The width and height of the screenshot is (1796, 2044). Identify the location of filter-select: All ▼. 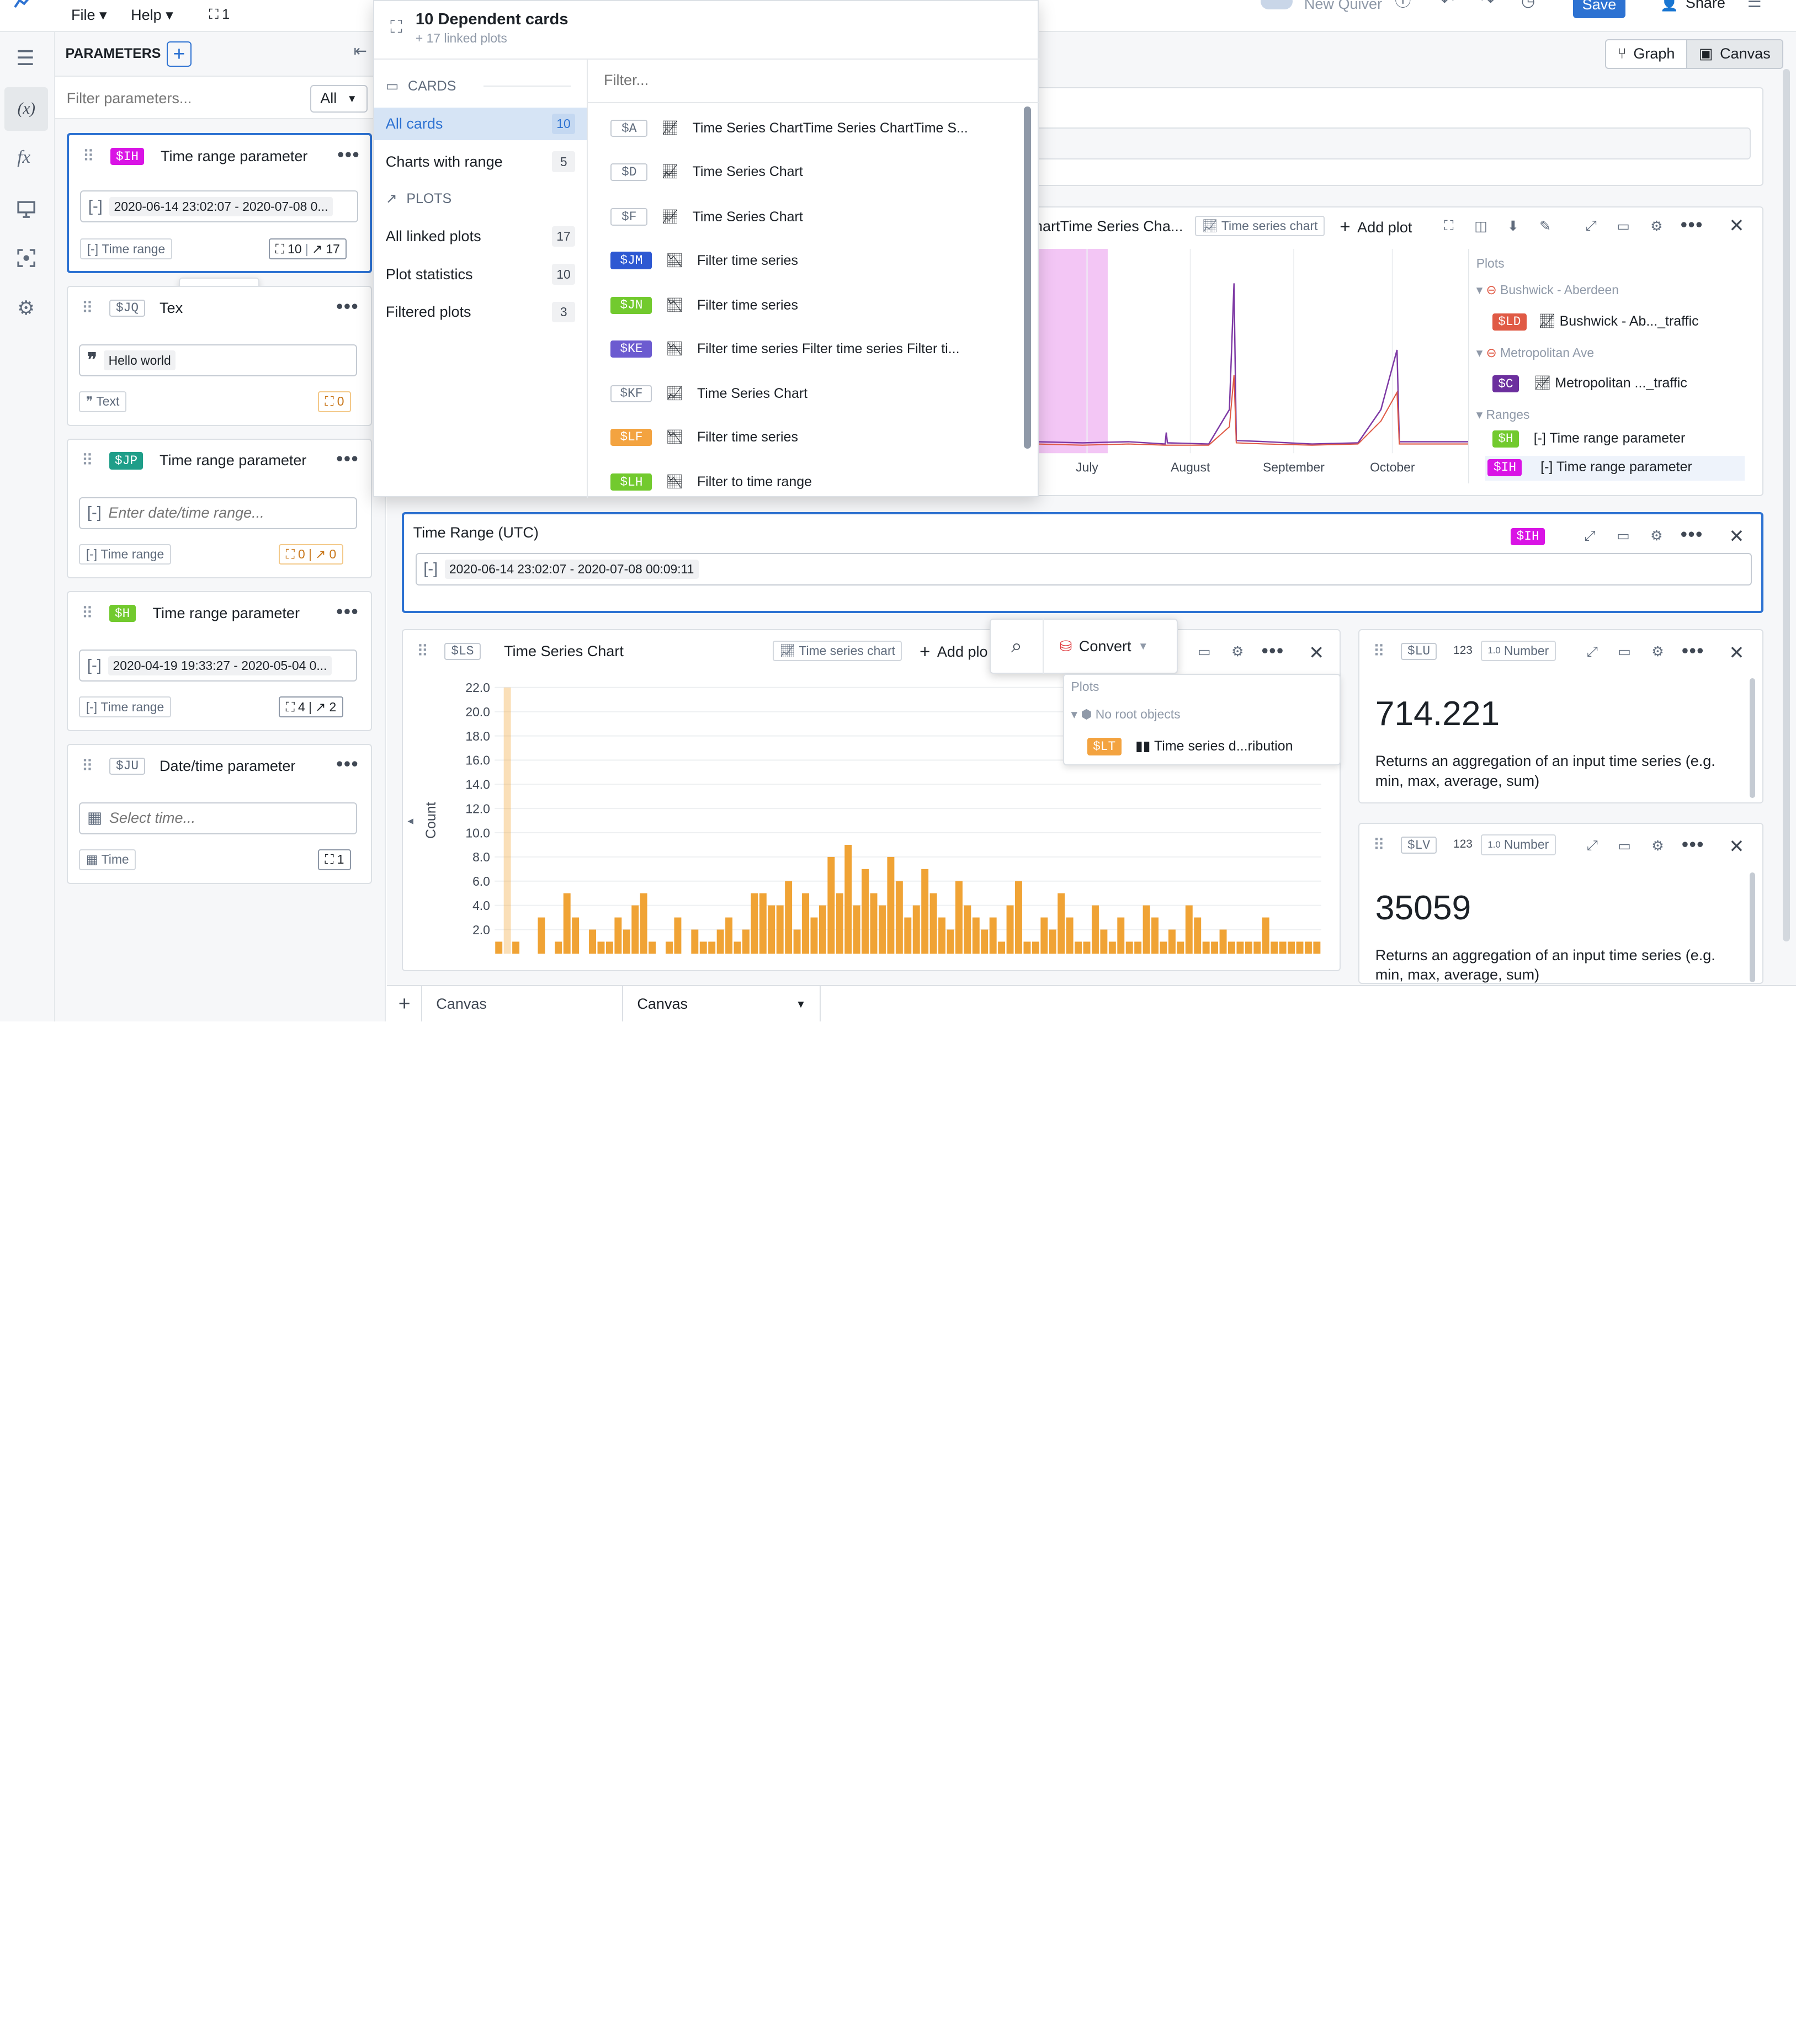
(339, 98).